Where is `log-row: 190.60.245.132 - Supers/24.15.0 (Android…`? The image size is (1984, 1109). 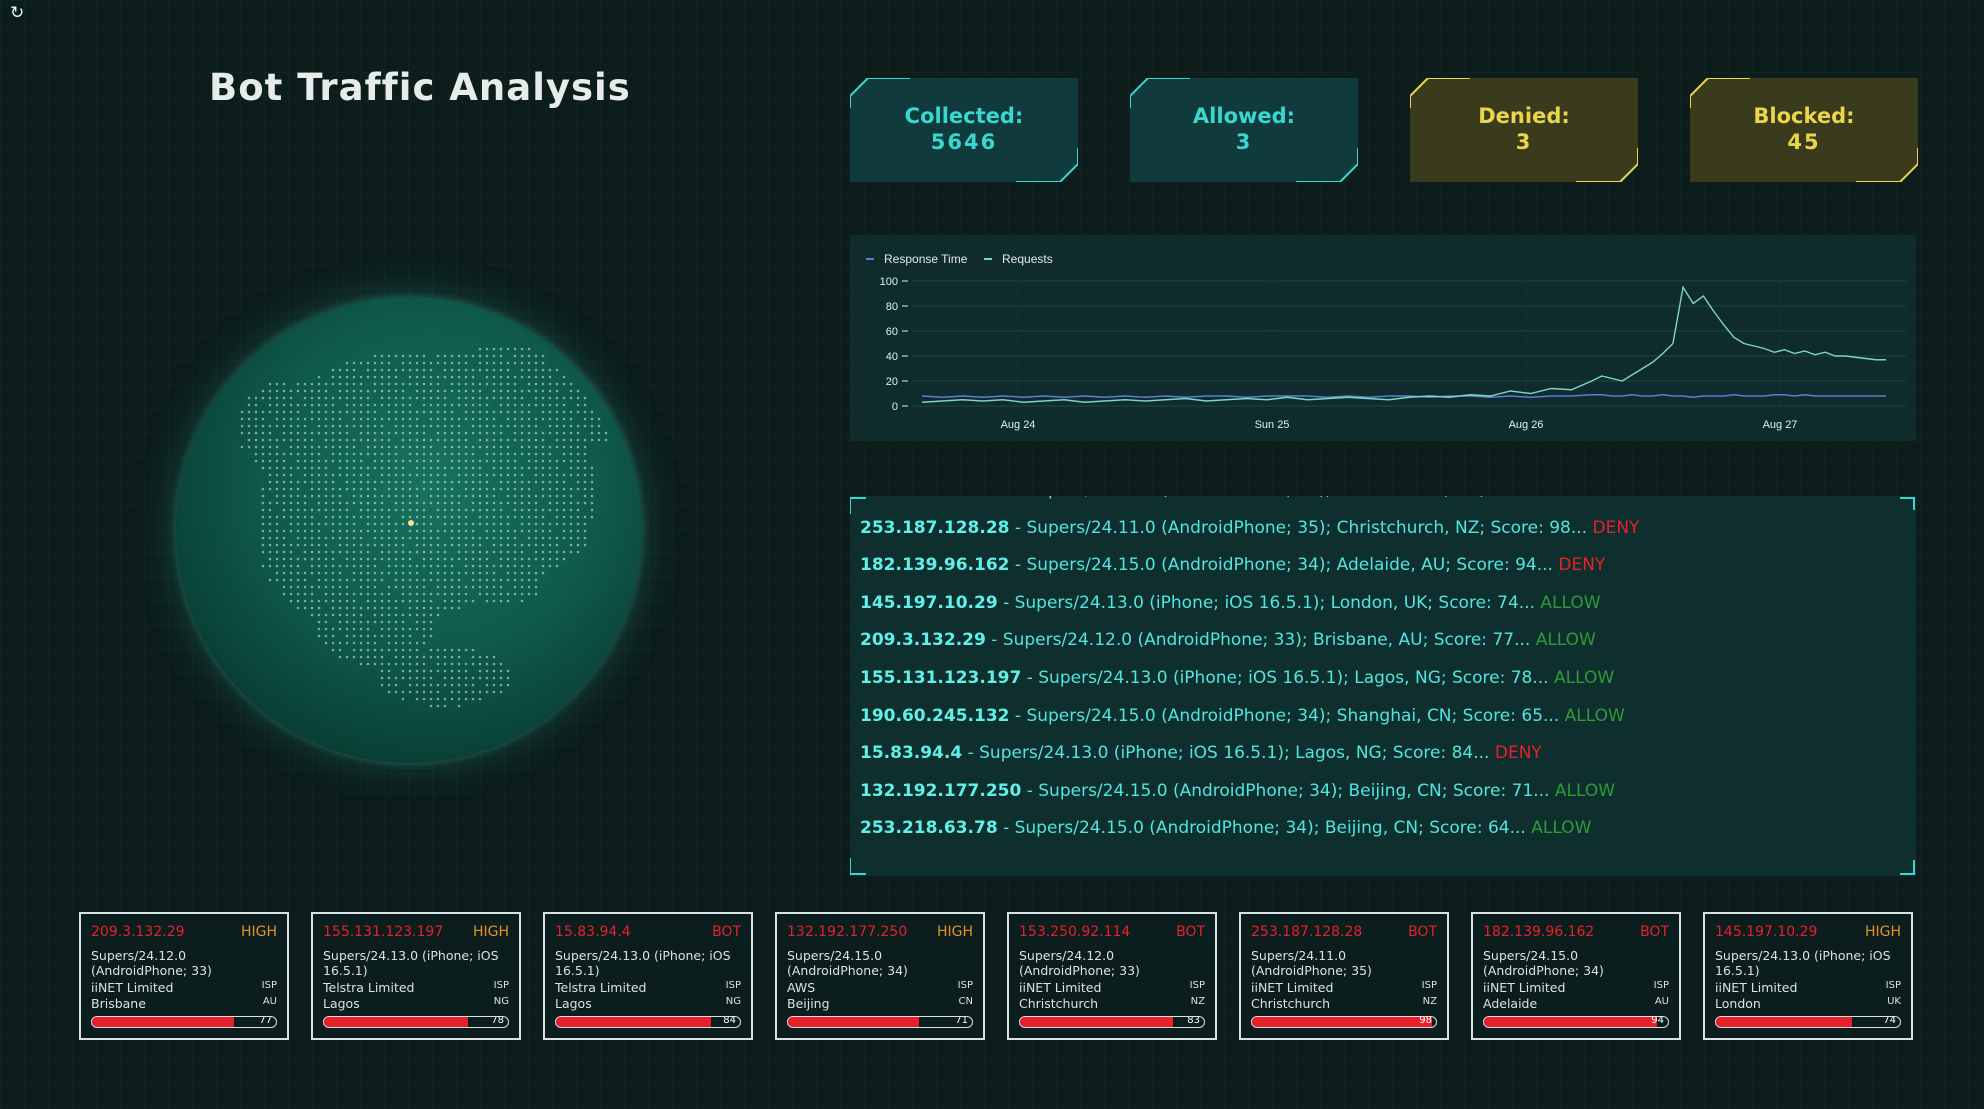 log-row: 190.60.245.132 - Supers/24.15.0 (Android… is located at coordinates (1242, 716).